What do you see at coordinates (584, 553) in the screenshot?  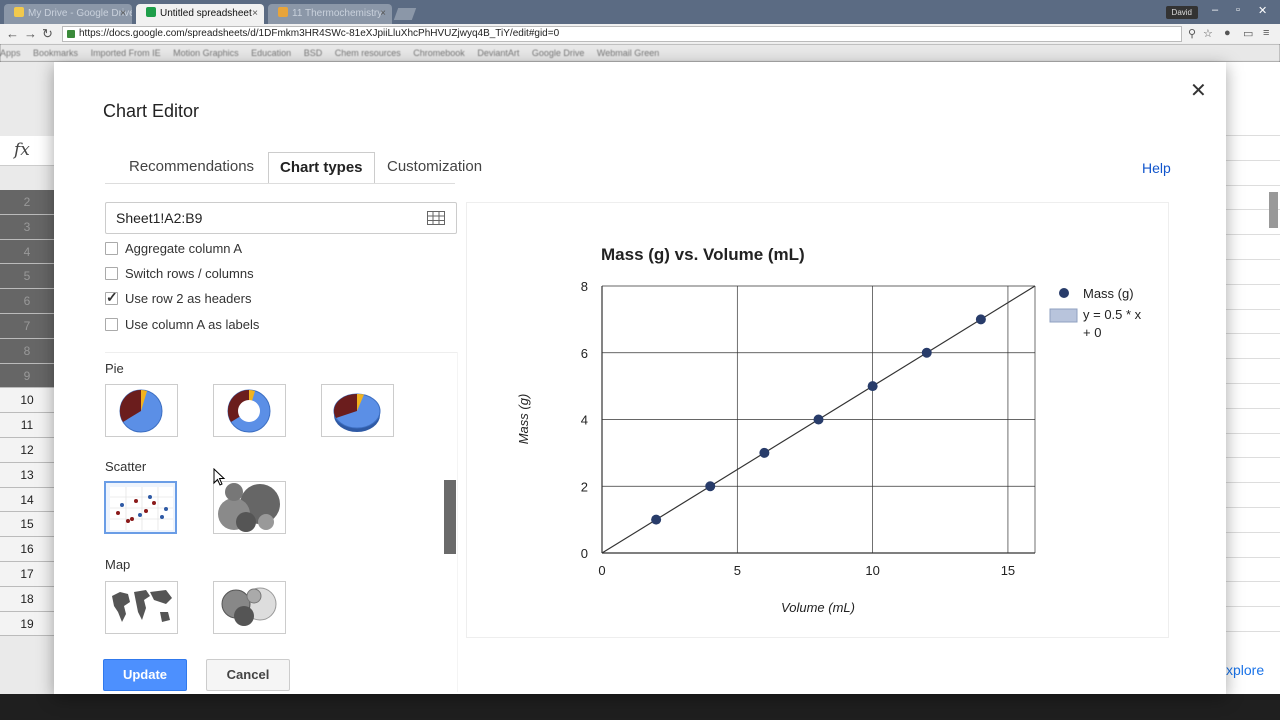 I see `y-tick-label: 0` at bounding box center [584, 553].